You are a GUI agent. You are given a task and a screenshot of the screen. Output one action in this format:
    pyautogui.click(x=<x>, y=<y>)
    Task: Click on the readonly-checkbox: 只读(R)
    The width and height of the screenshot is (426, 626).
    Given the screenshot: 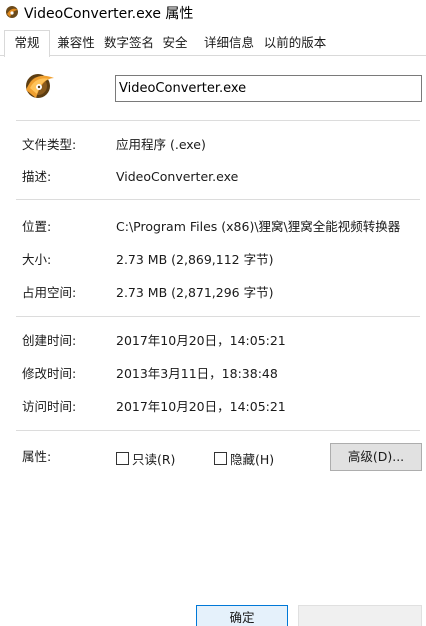 What is the action you would take?
    pyautogui.click(x=145, y=458)
    